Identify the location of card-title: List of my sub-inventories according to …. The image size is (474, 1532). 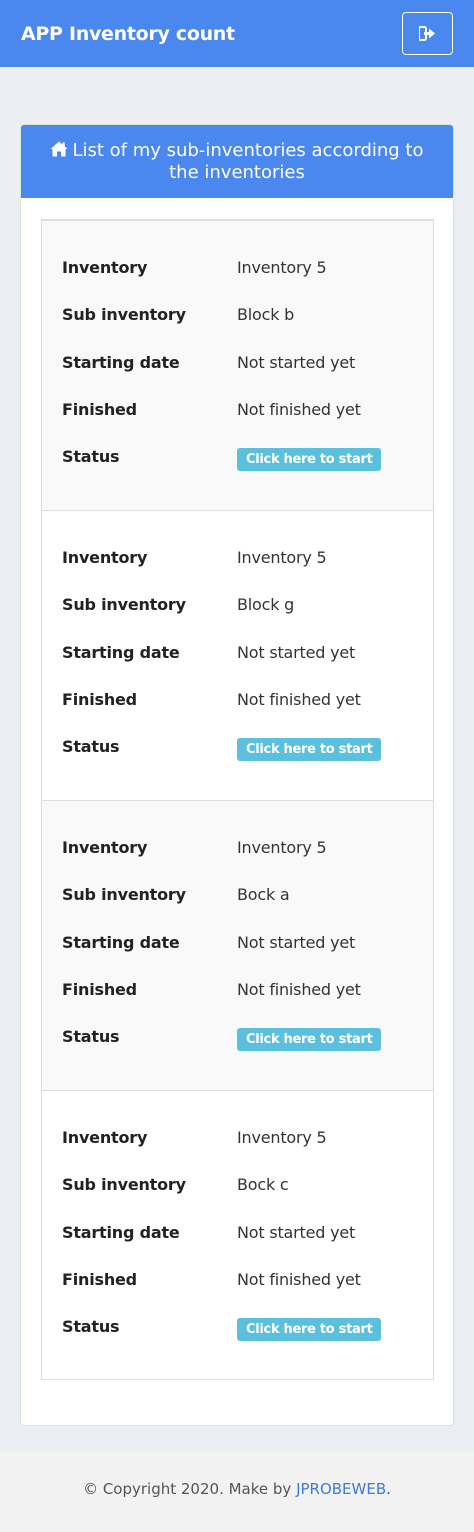
(248, 161).